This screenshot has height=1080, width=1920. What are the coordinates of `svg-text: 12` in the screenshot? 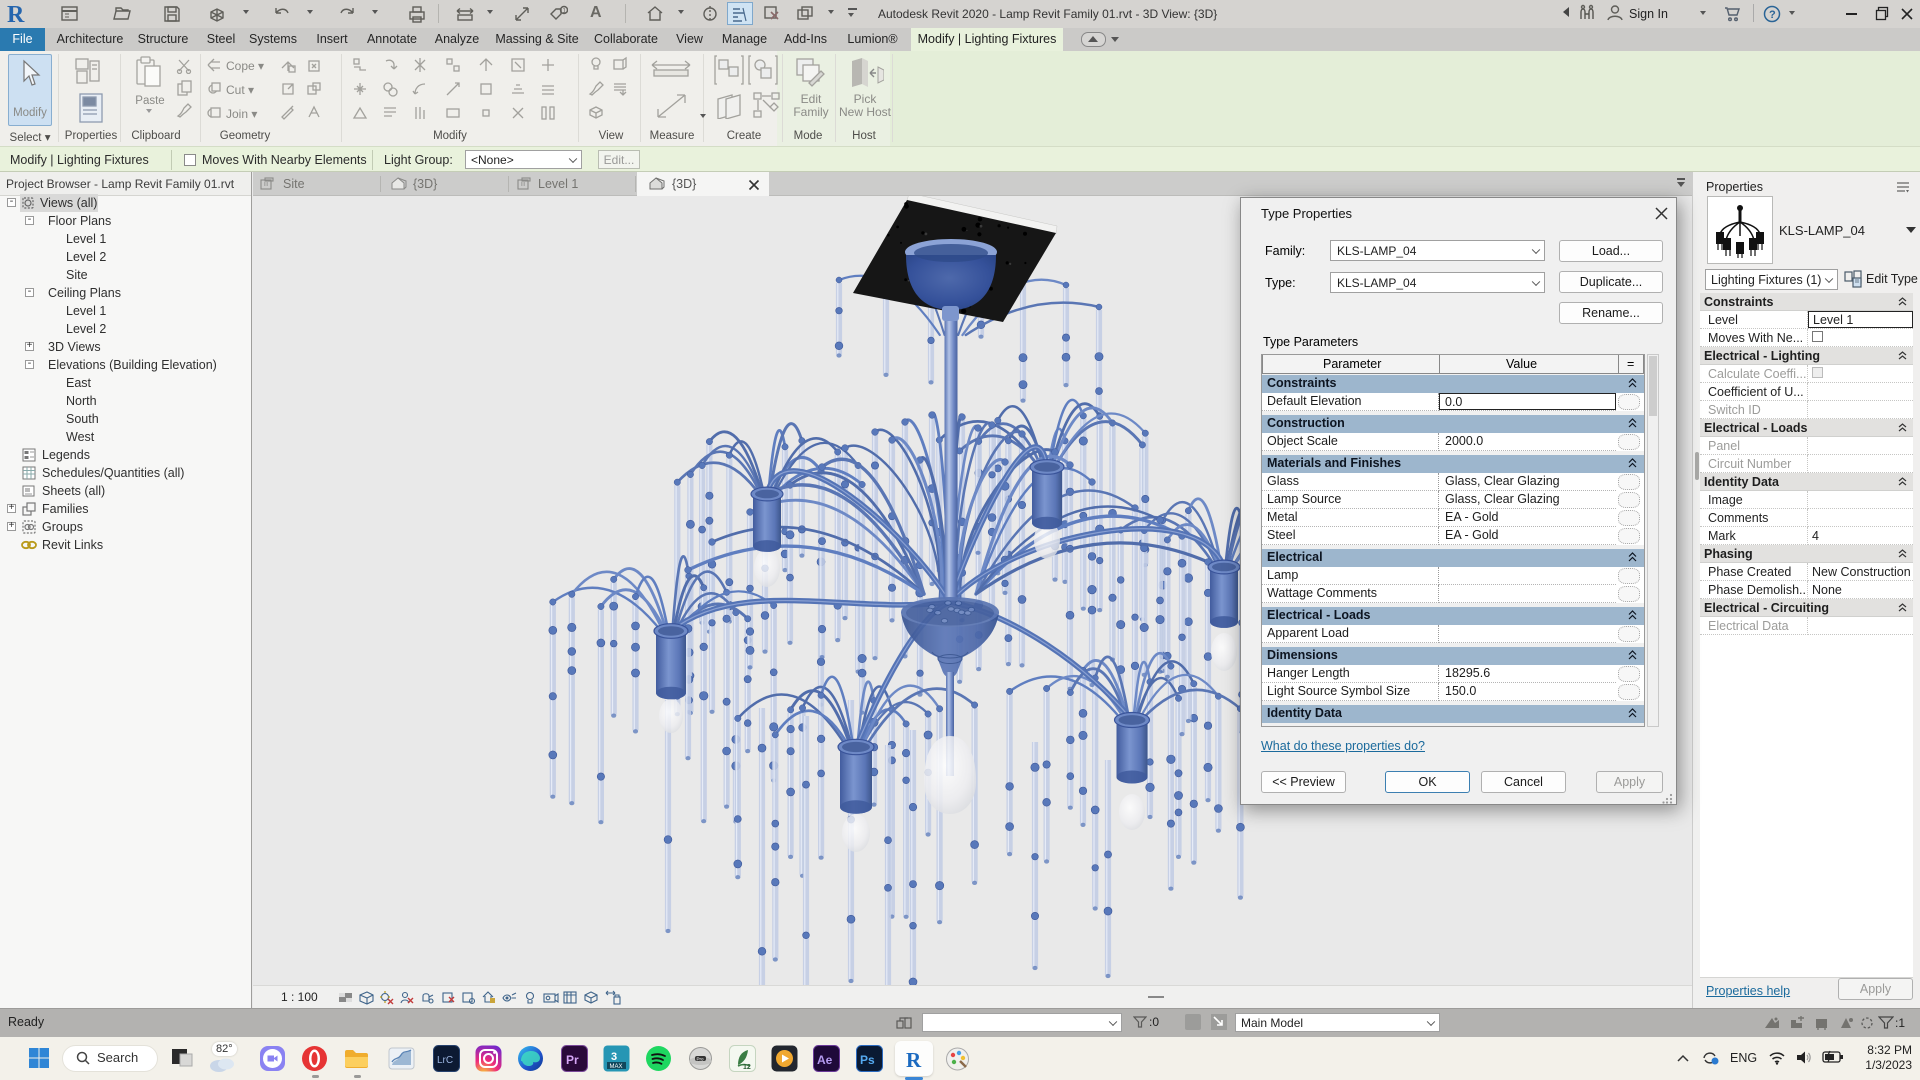 It's located at (747, 1067).